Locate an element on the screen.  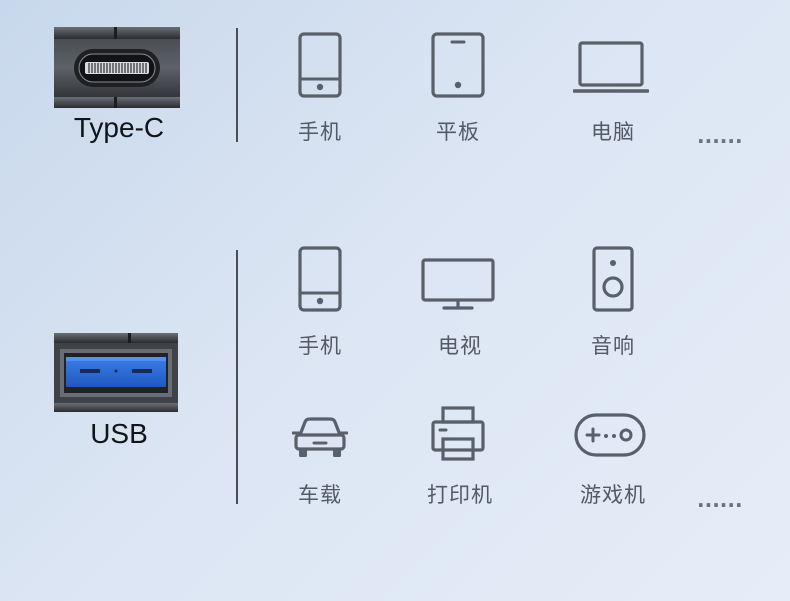
device-gamepad is located at coordinates (610, 435).